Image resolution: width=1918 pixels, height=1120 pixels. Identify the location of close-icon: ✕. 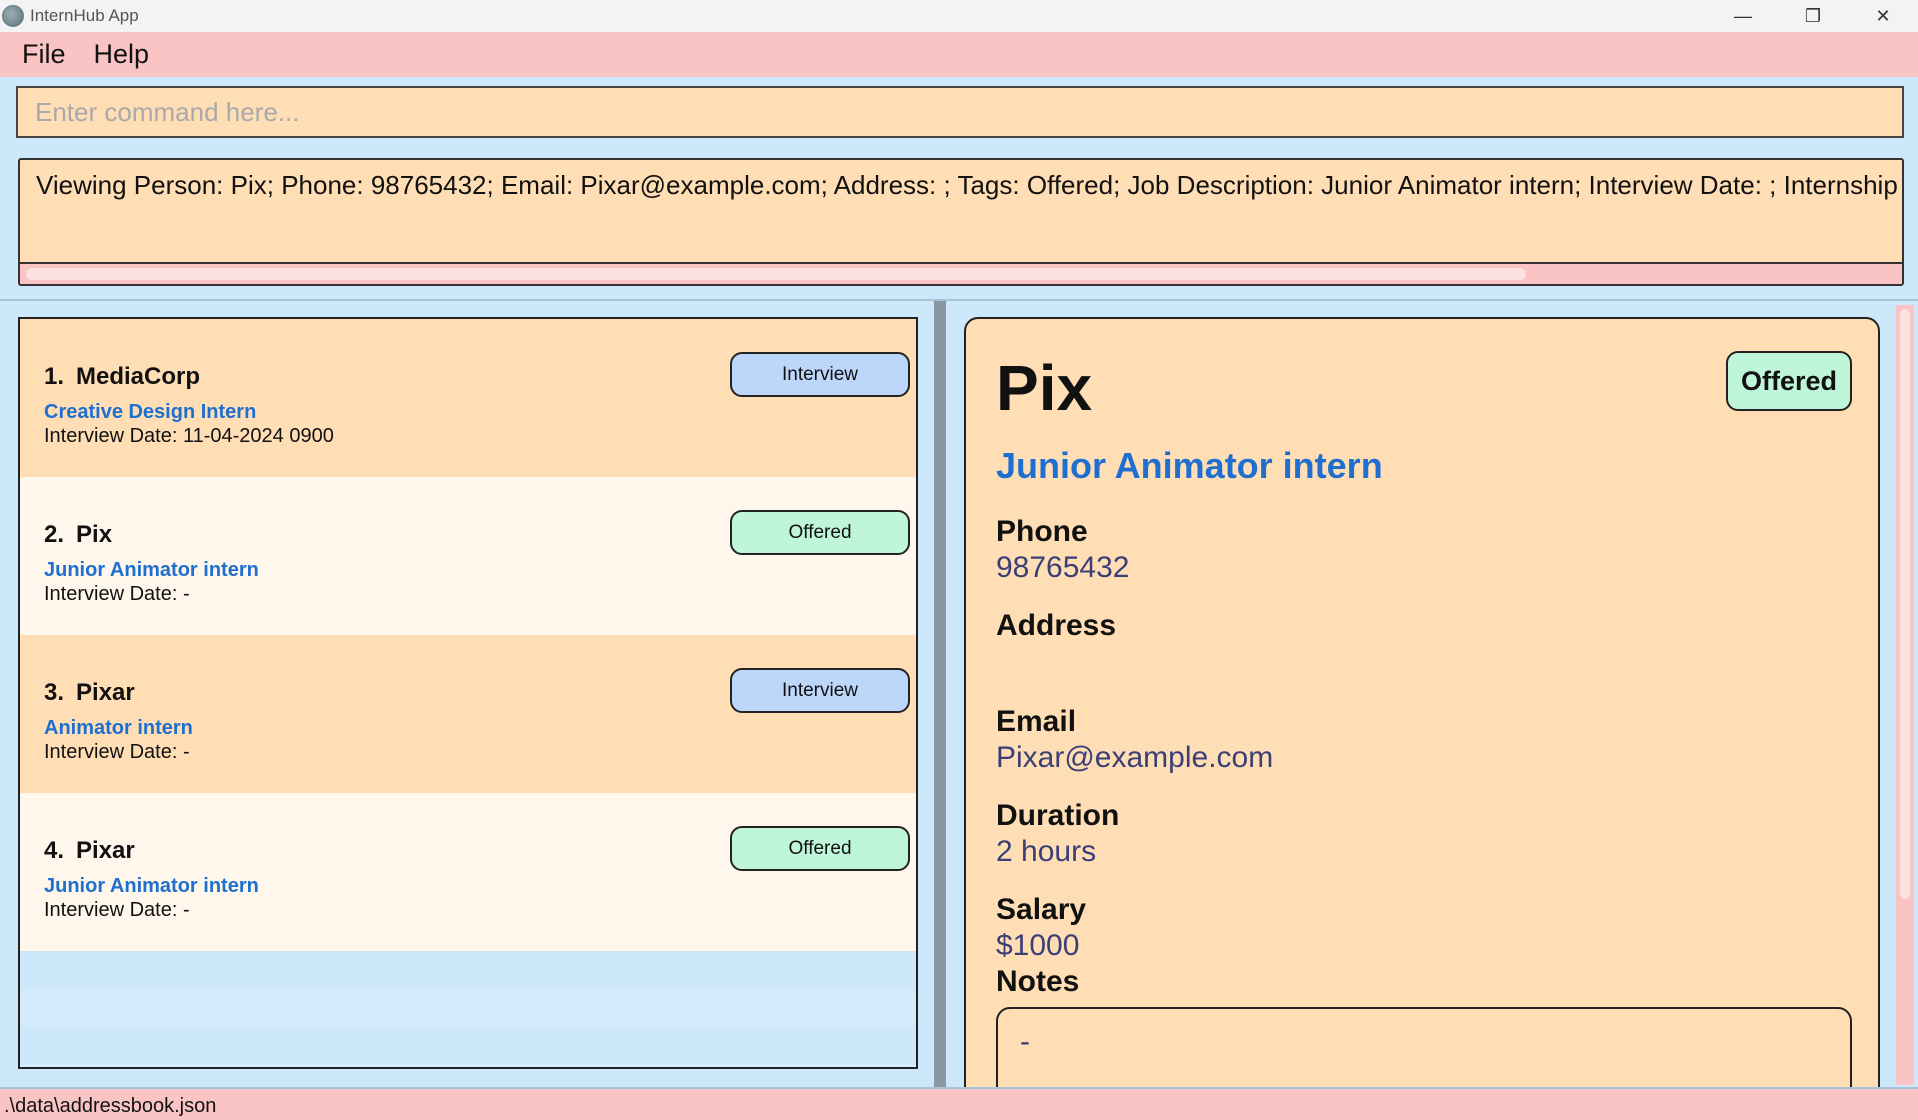
(1883, 16).